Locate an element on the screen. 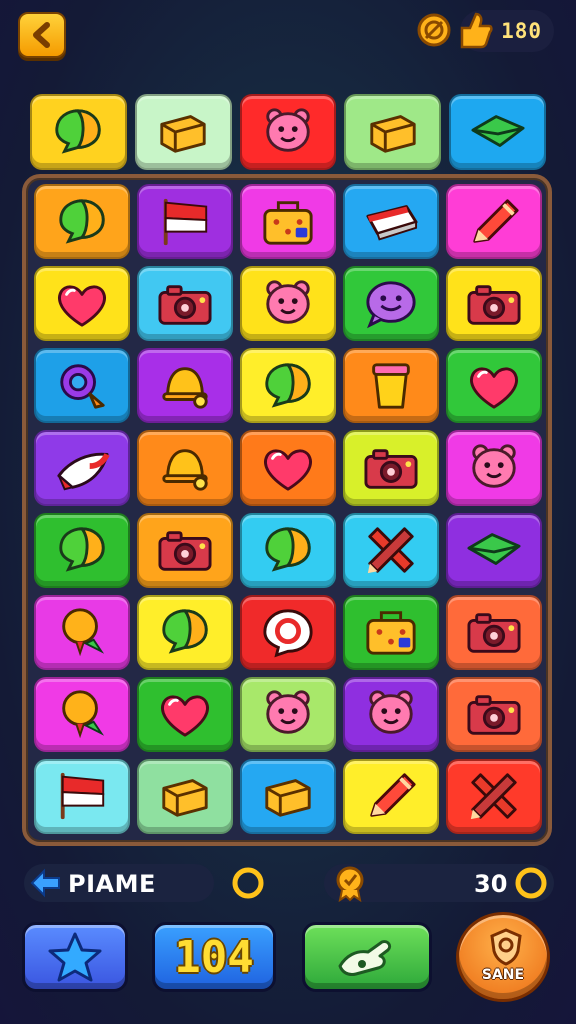 This screenshot has height=1024, width=576. eraser-icon is located at coordinates (392, 222).